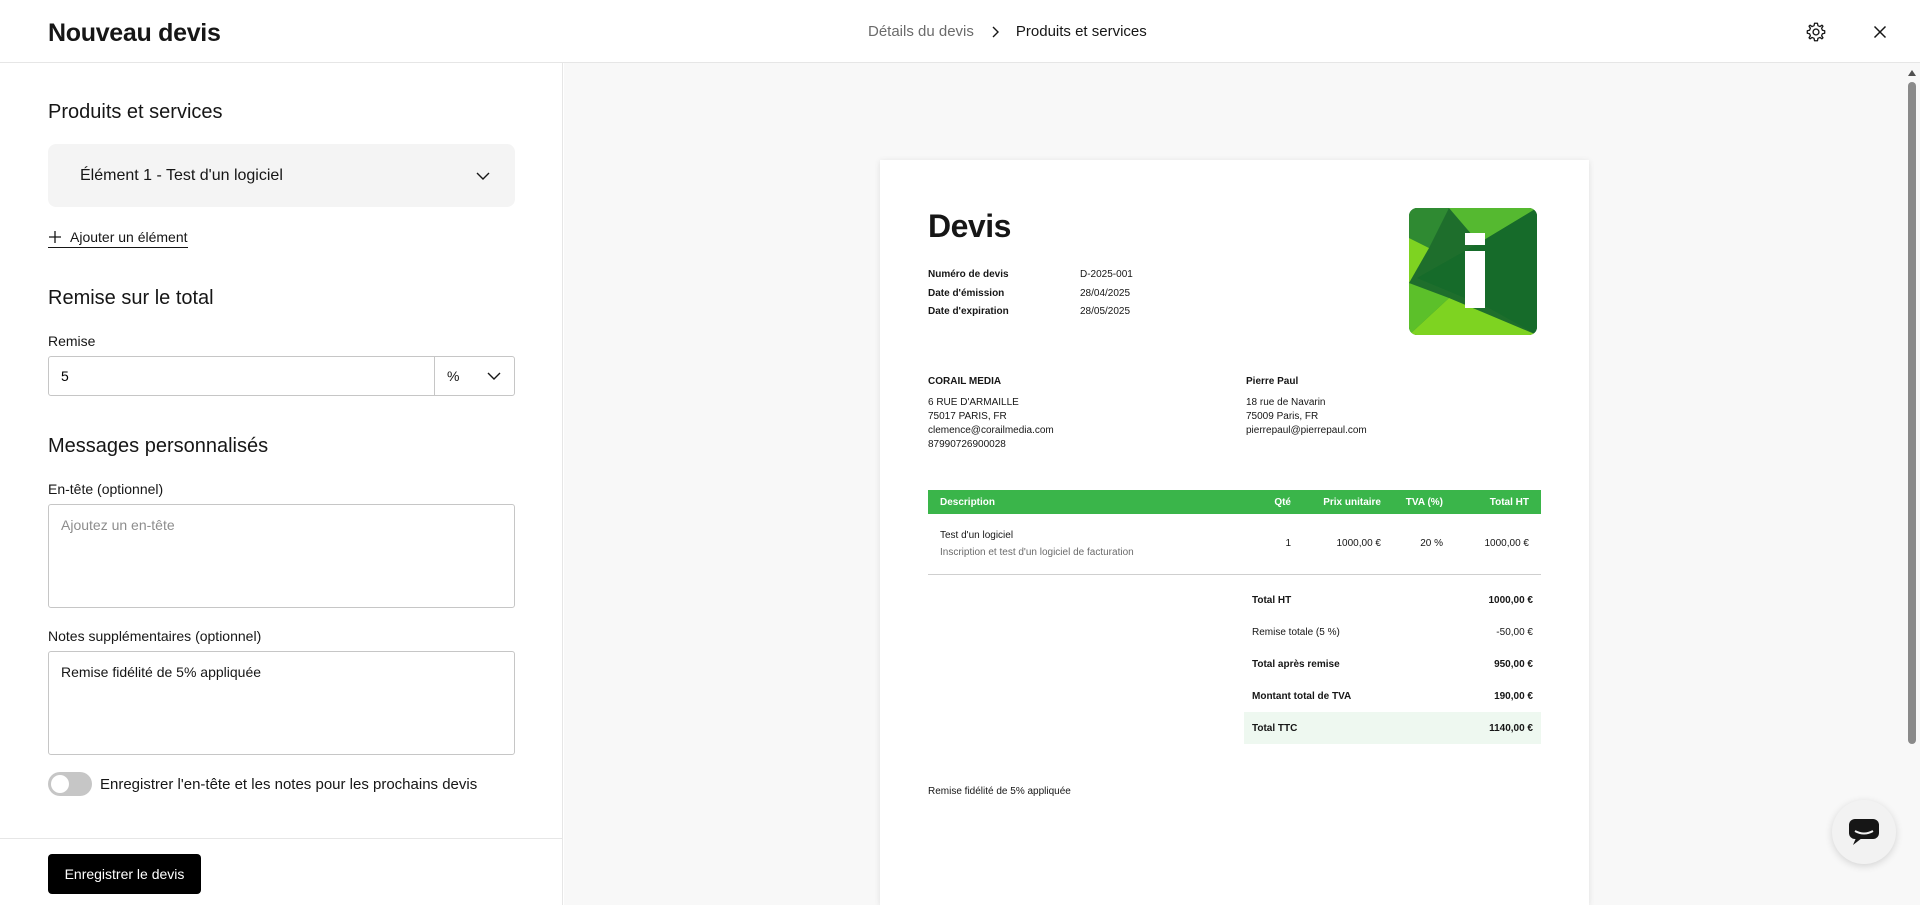 The height and width of the screenshot is (905, 1920). What do you see at coordinates (1473, 271) in the screenshot?
I see `company-logo` at bounding box center [1473, 271].